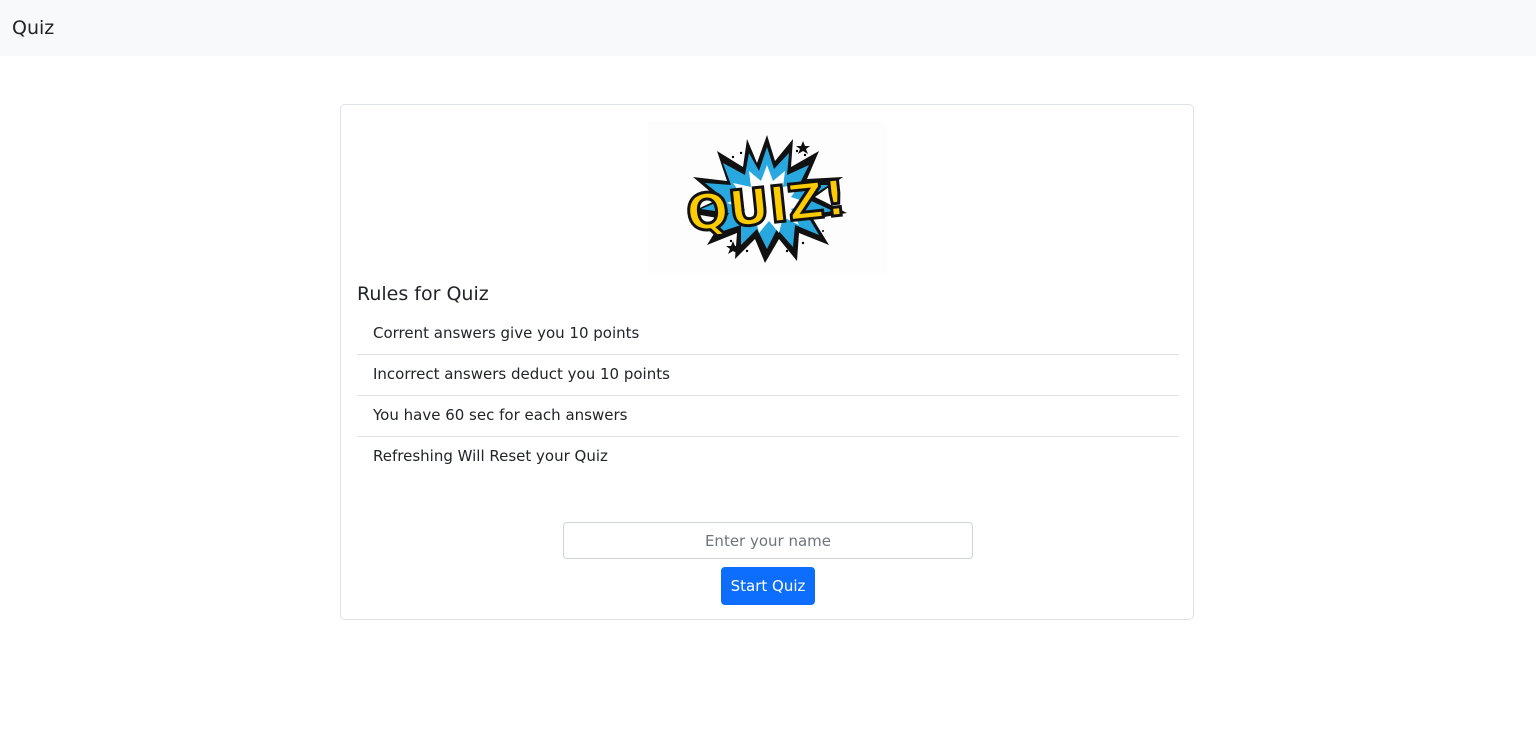 This screenshot has width=1536, height=731. Describe the element at coordinates (490, 456) in the screenshot. I see `rule-item: Refreshing Will Reset your Quiz` at that location.